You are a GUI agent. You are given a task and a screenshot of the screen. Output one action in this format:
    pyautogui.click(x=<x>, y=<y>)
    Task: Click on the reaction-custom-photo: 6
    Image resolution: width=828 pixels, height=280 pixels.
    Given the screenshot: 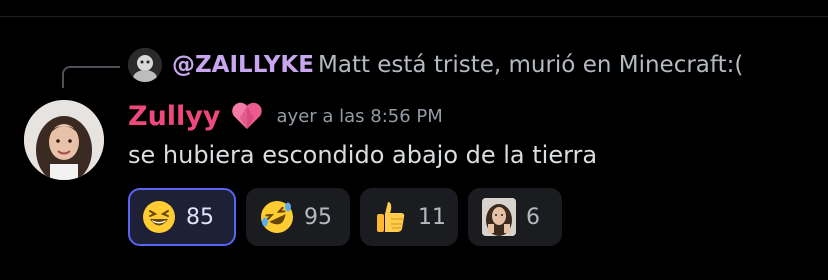 What is the action you would take?
    pyautogui.click(x=515, y=217)
    